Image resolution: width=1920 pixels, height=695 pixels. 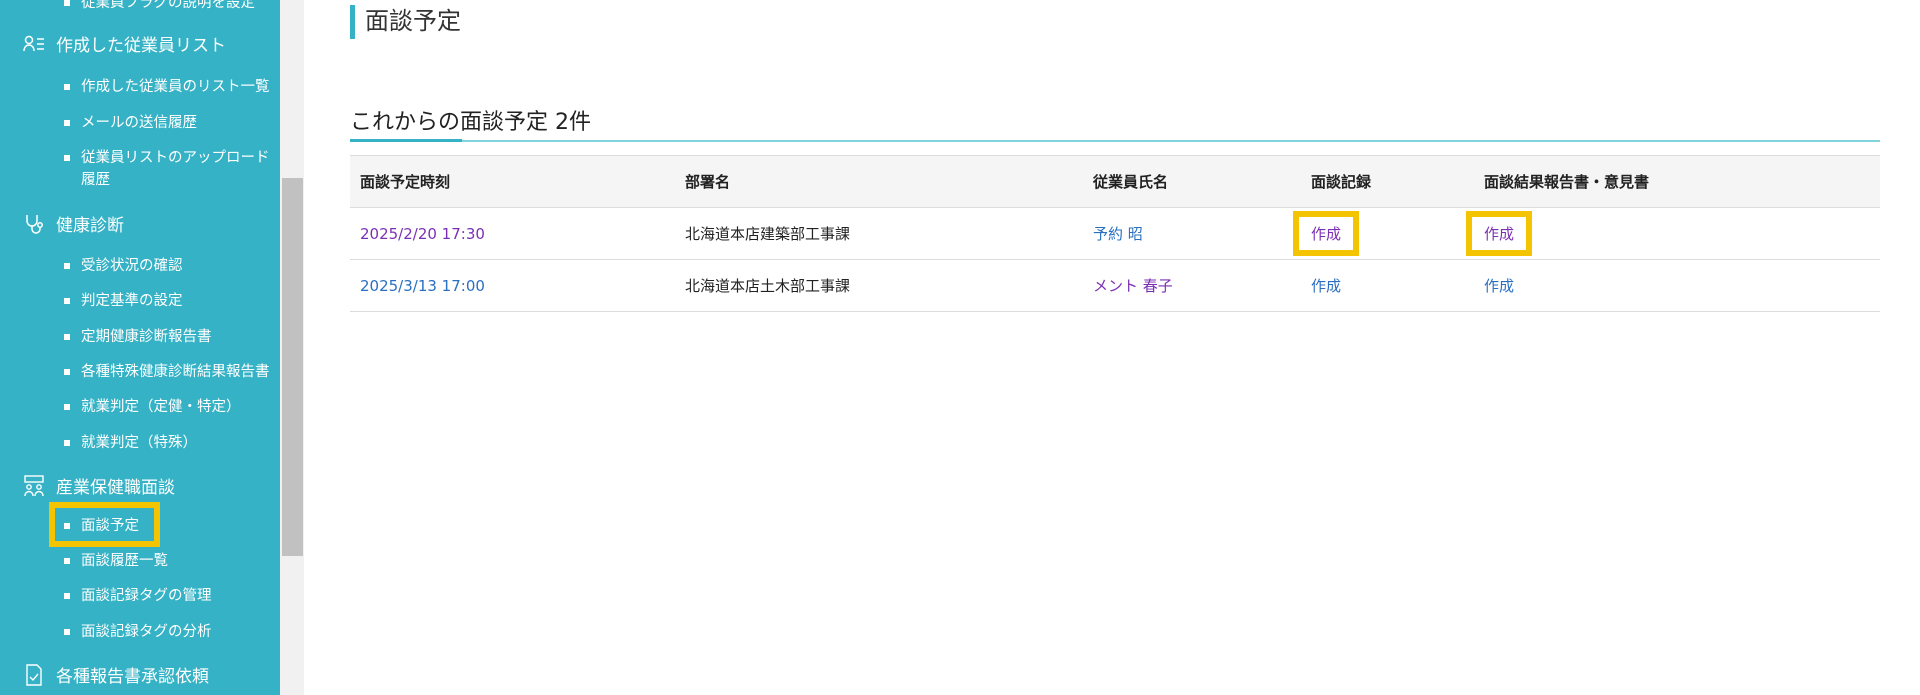 What do you see at coordinates (422, 234) in the screenshot?
I see `meeting-time-link: 2025/2/20 17:30` at bounding box center [422, 234].